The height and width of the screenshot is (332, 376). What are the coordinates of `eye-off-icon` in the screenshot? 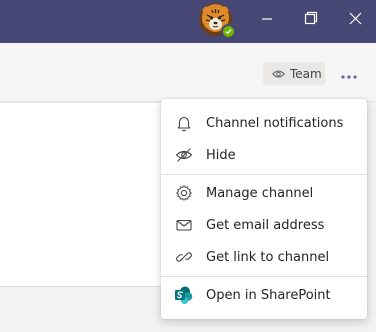 It's located at (184, 155).